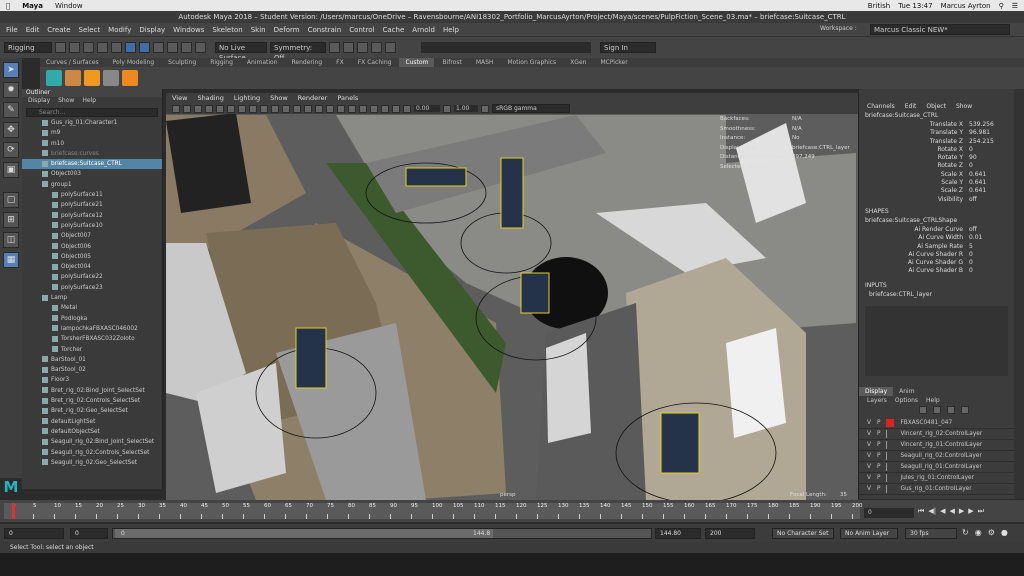 The width and height of the screenshot is (1024, 576). What do you see at coordinates (258, 30) in the screenshot?
I see `menu-item-skin: Skin` at bounding box center [258, 30].